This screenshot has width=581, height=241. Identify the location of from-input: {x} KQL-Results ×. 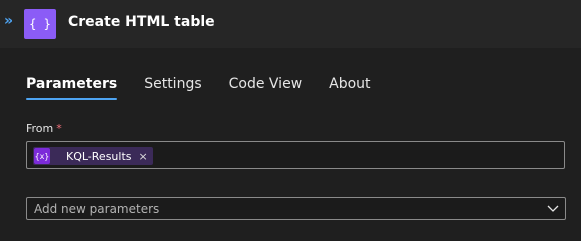
(295, 155).